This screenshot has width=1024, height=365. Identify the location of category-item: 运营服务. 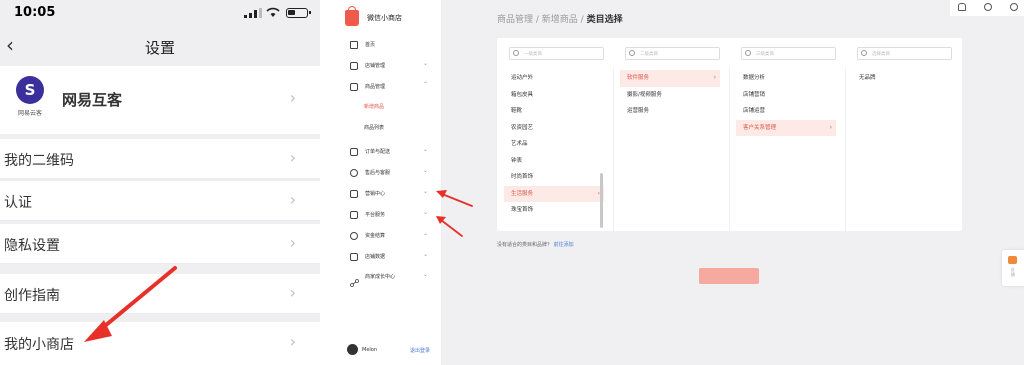
(670, 111).